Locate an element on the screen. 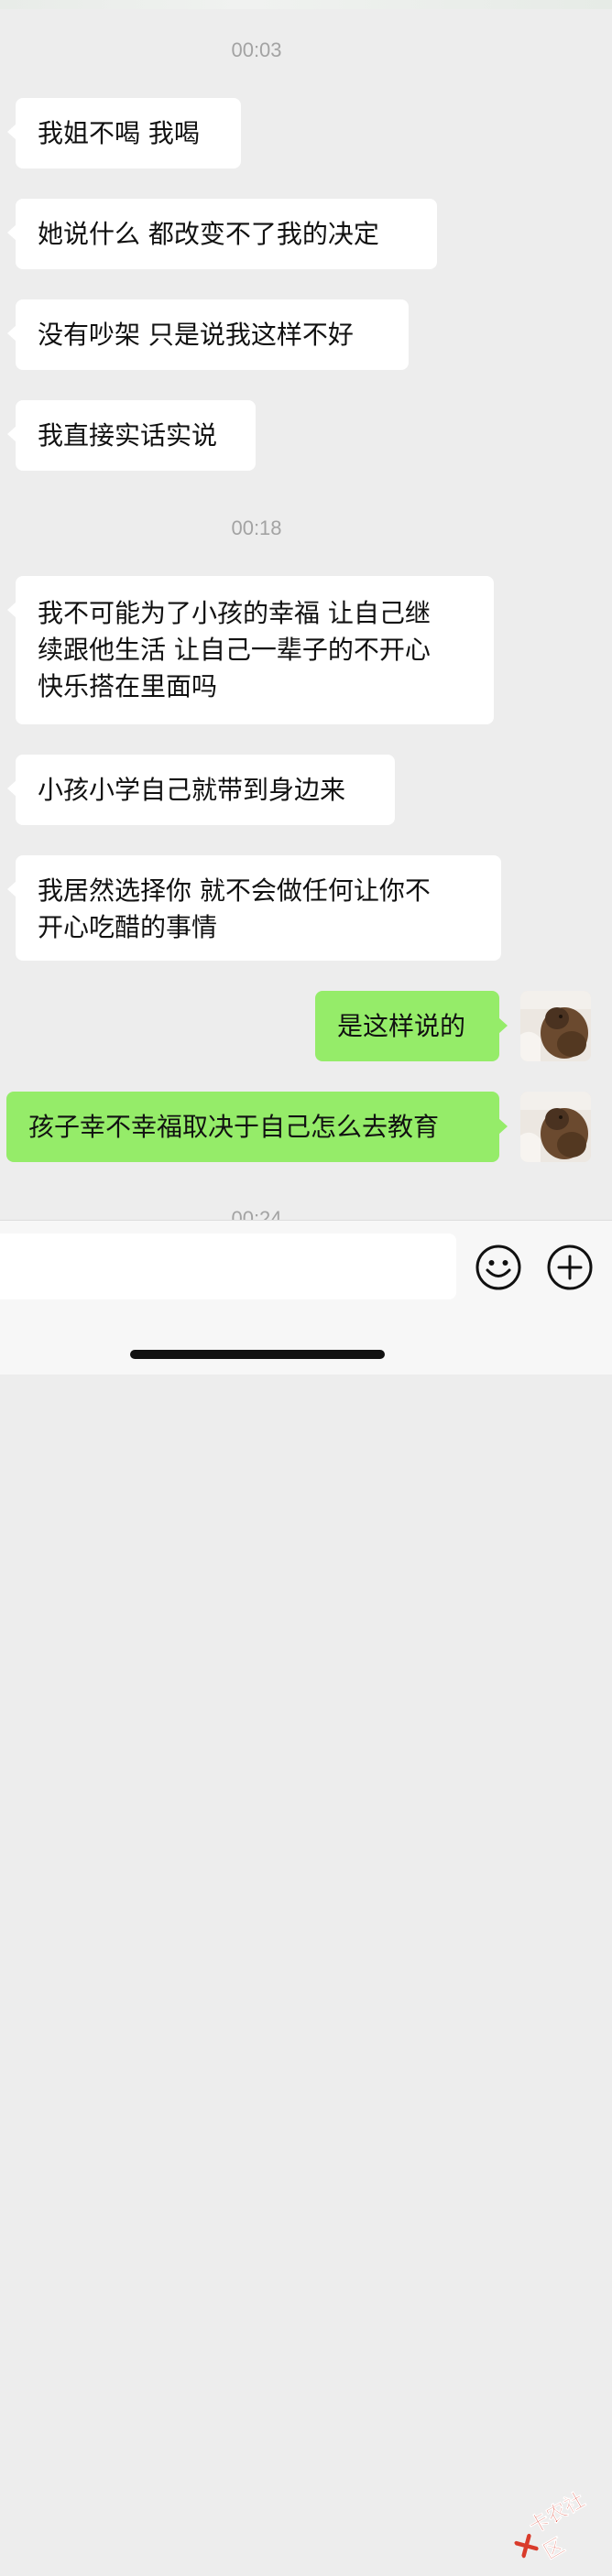 The width and height of the screenshot is (612, 2576). outgoing-message: 是这样说的 is located at coordinates (411, 1026).